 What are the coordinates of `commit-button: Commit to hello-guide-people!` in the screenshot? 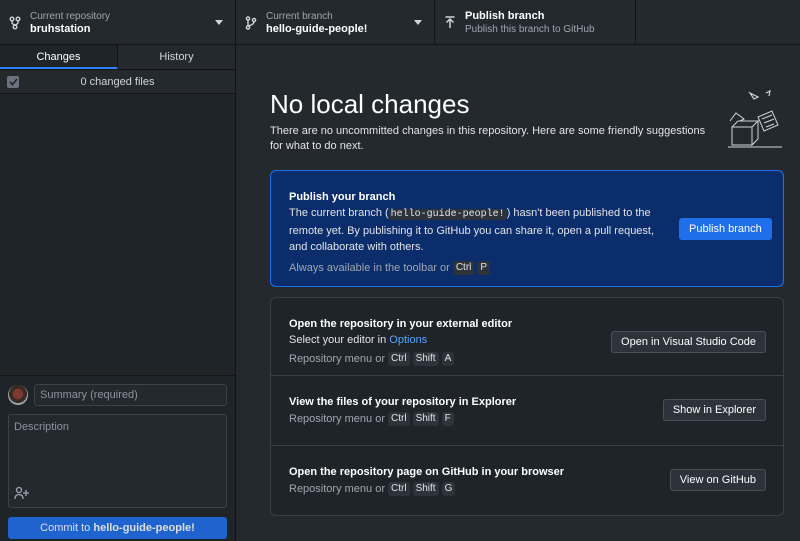 It's located at (117, 528).